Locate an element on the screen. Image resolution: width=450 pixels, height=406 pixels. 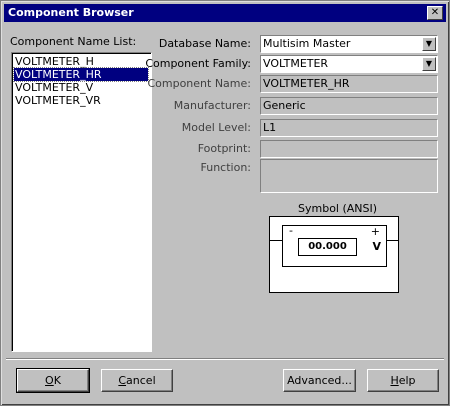
symbol-preview: - + 00.000 V is located at coordinates (334, 254).